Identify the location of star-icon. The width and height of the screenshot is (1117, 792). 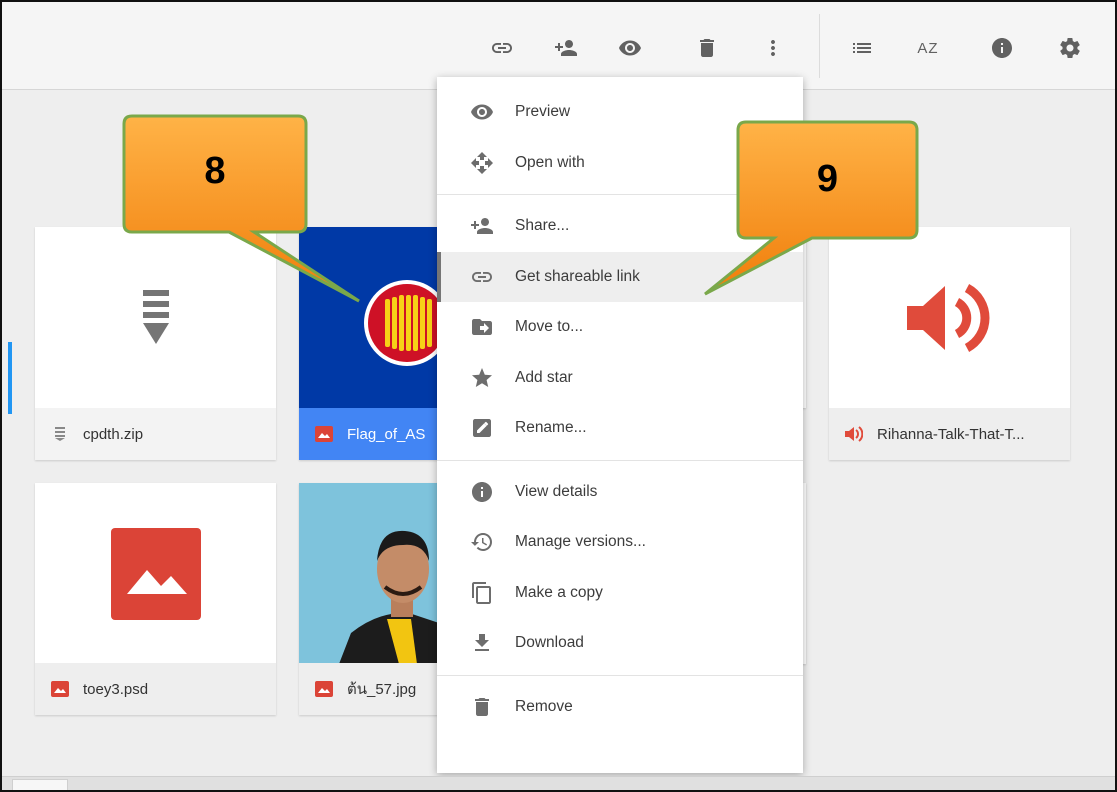
(482, 378).